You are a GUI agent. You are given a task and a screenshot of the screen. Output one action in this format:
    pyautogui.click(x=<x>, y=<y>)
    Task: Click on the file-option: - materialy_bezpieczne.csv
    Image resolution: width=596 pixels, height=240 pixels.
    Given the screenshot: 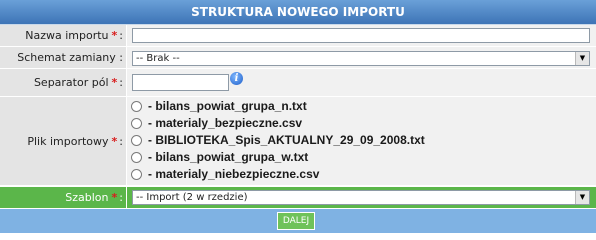 What is the action you would take?
    pyautogui.click(x=216, y=123)
    